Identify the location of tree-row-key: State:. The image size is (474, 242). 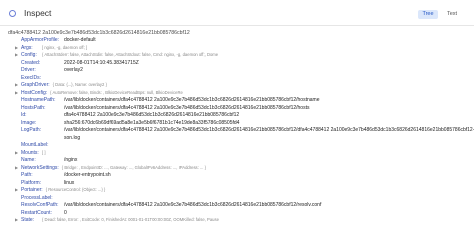
(28, 220).